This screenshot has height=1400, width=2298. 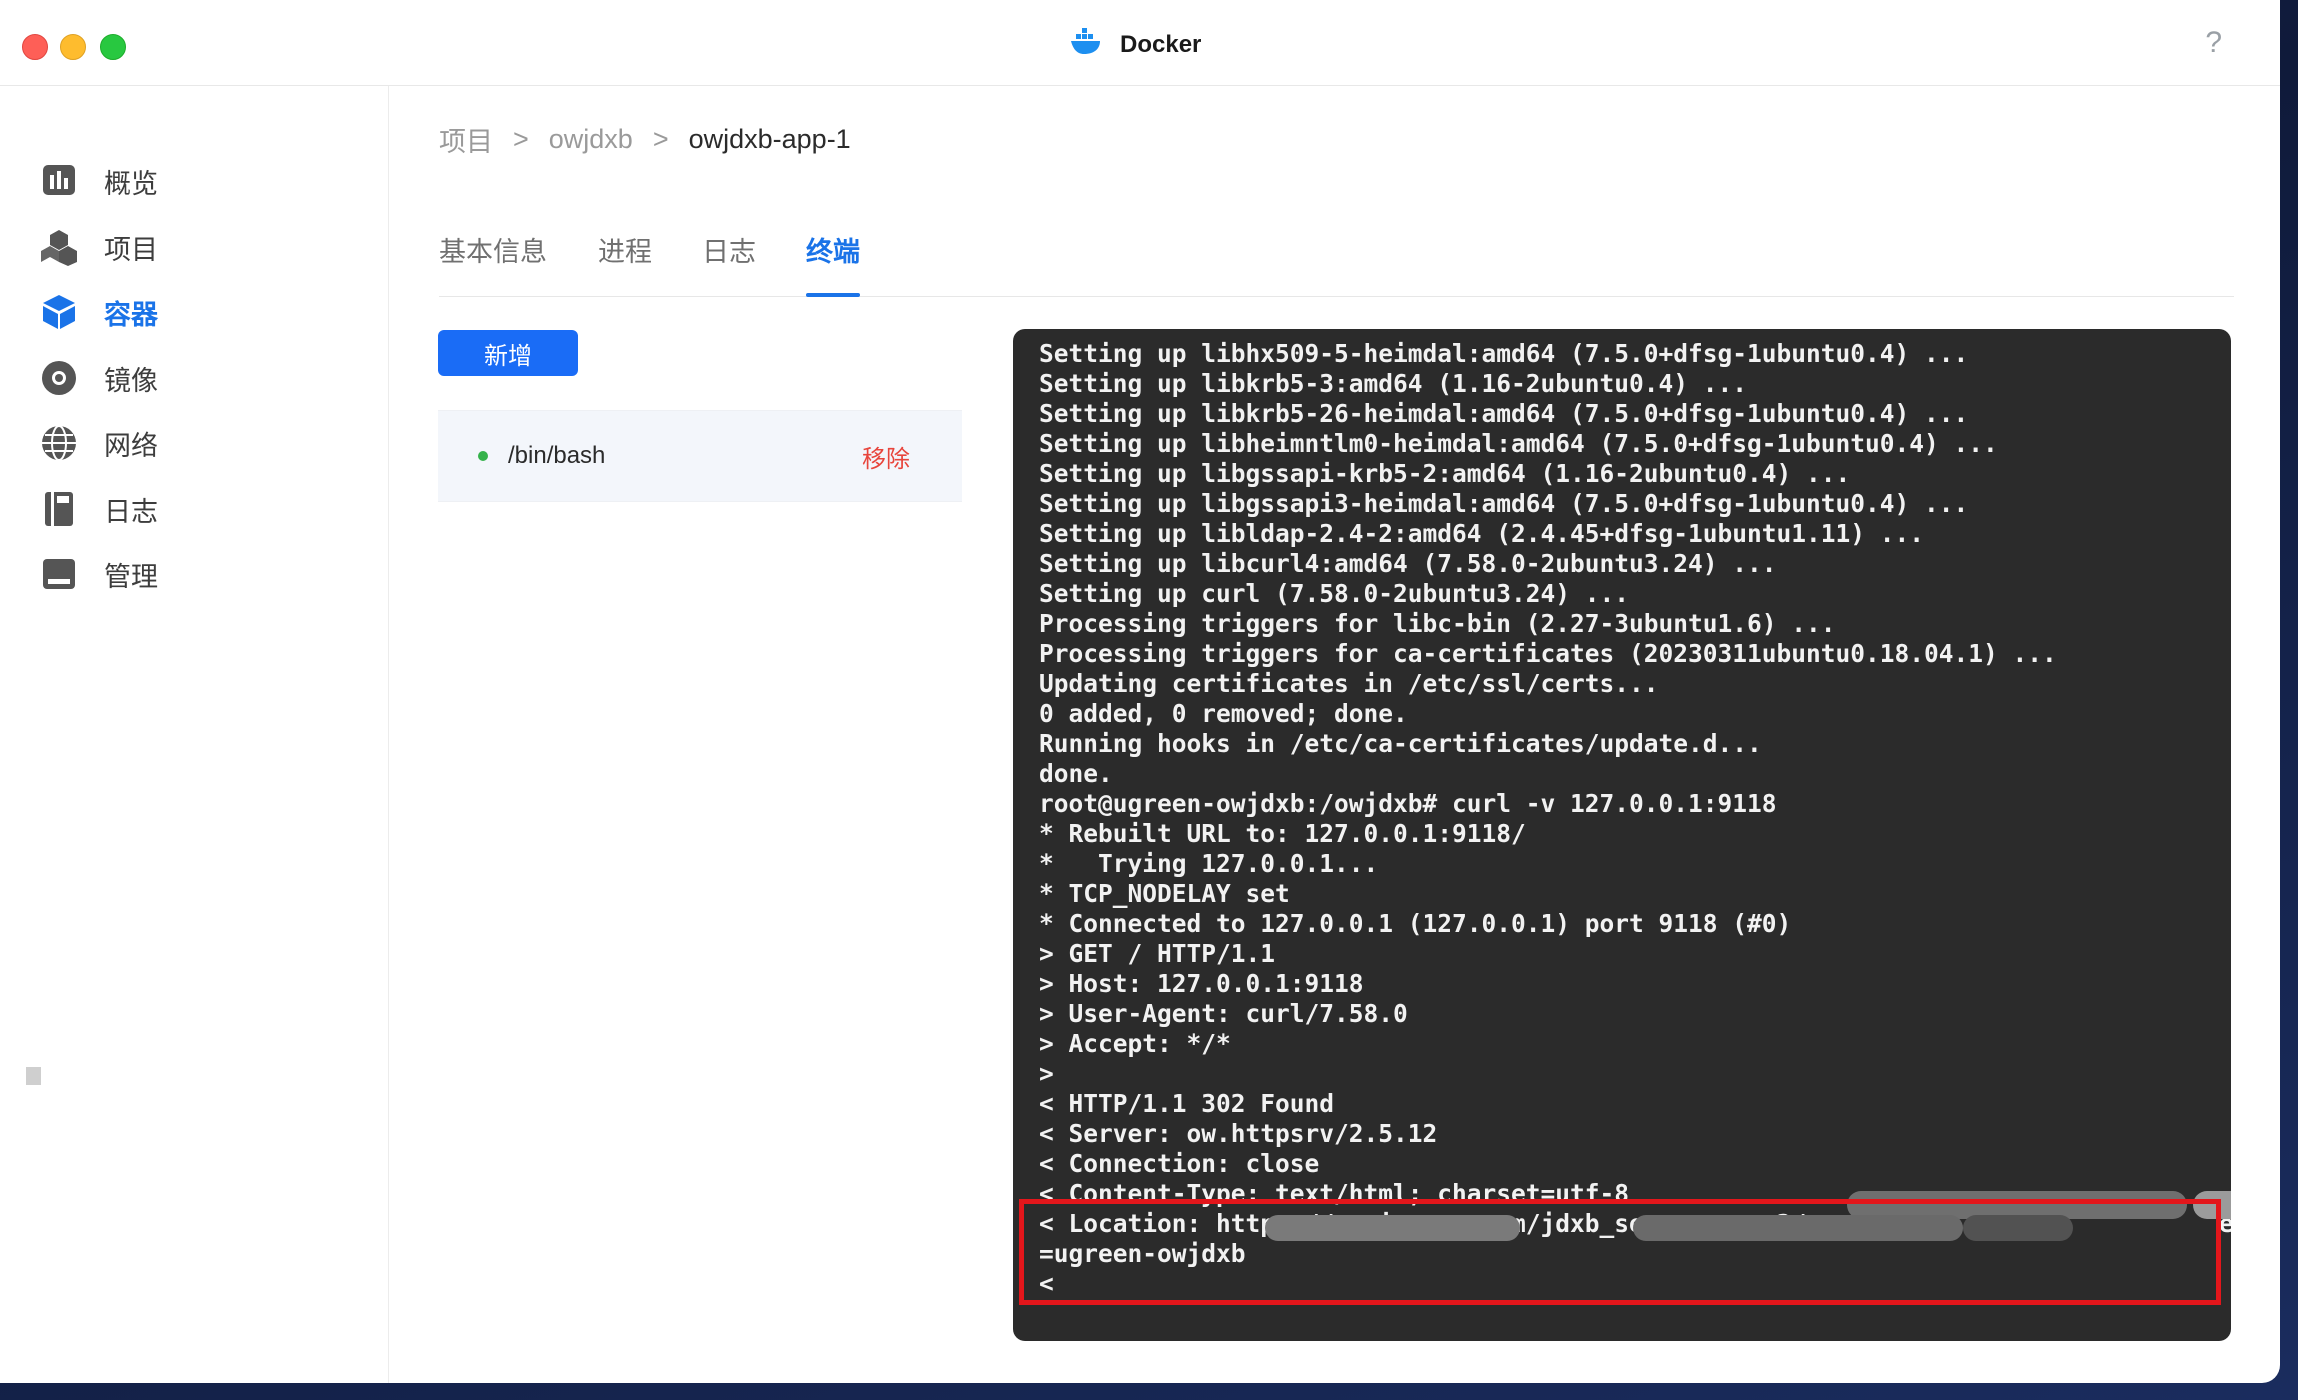 What do you see at coordinates (1142, 1253) in the screenshot?
I see `terminal-line: =ugreen-owjdxb` at bounding box center [1142, 1253].